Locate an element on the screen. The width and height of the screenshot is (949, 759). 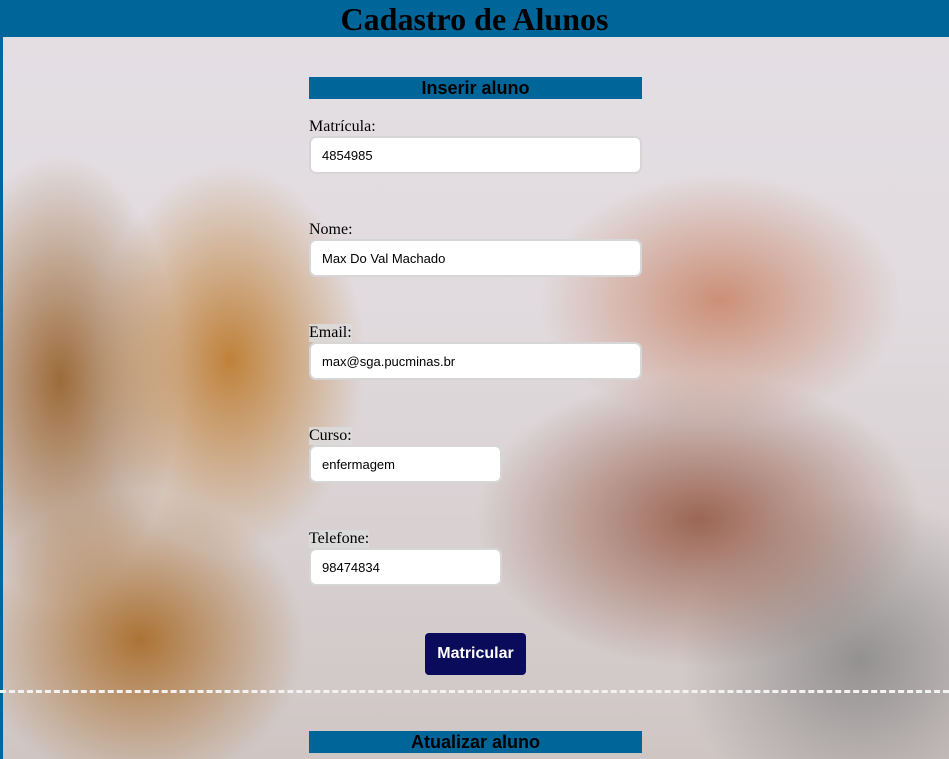
left-border is located at coordinates (1, 398).